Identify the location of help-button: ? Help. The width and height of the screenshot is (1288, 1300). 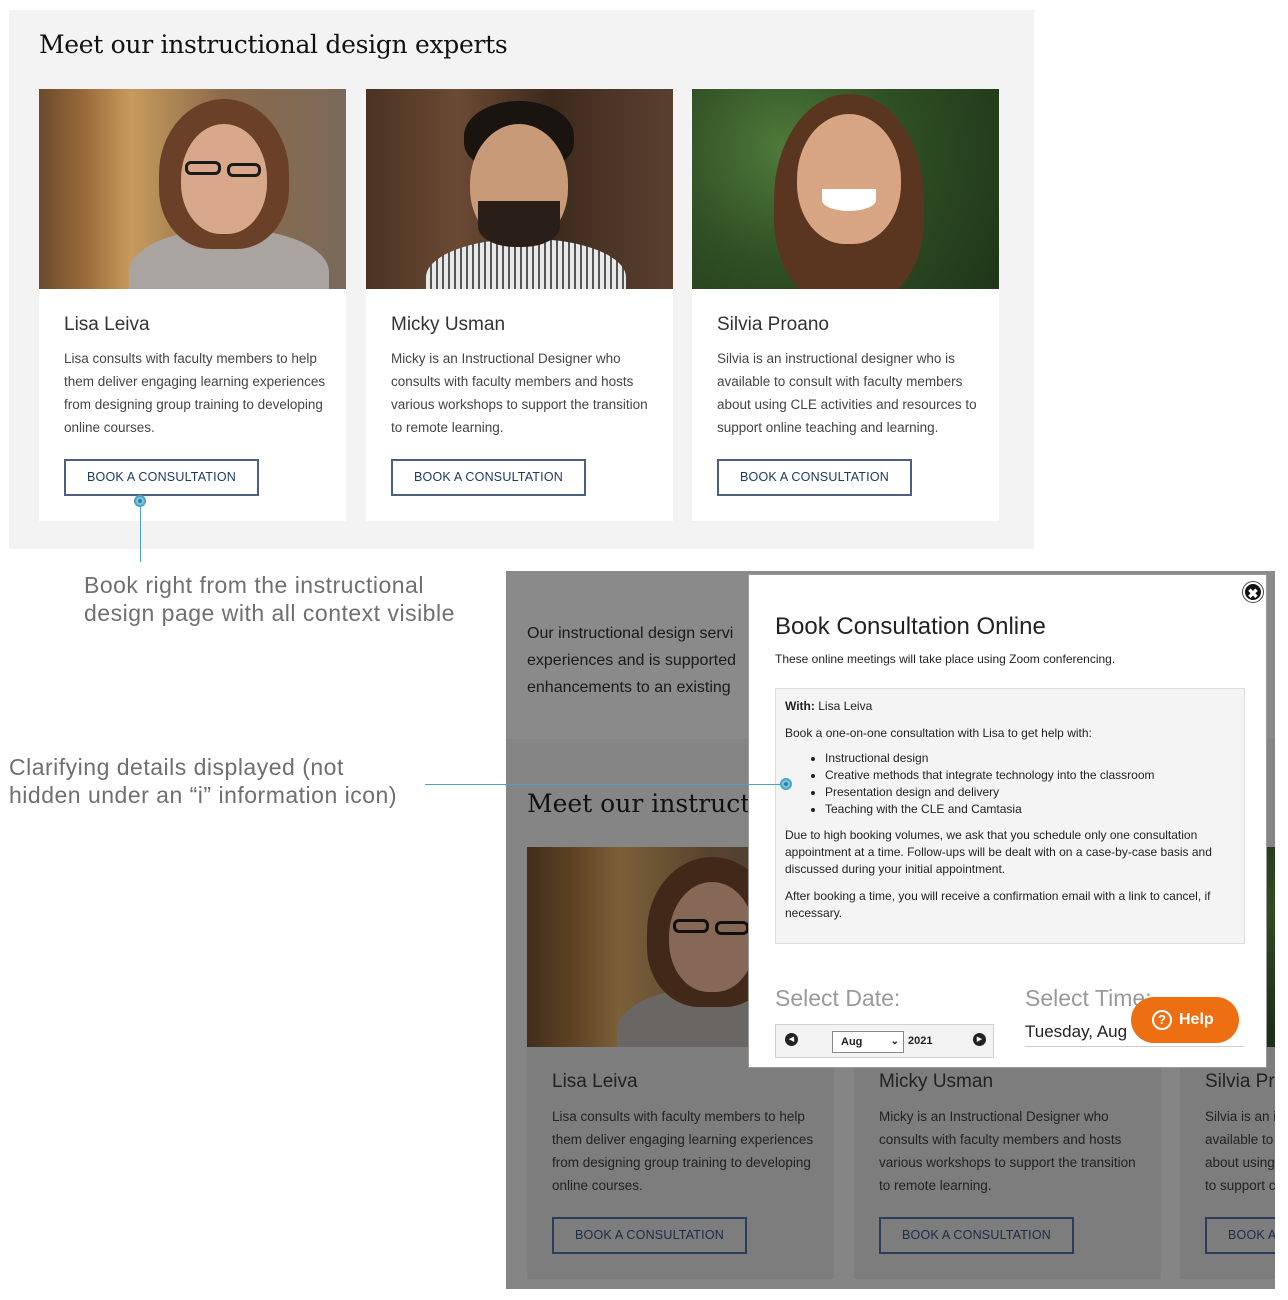
(1185, 1020).